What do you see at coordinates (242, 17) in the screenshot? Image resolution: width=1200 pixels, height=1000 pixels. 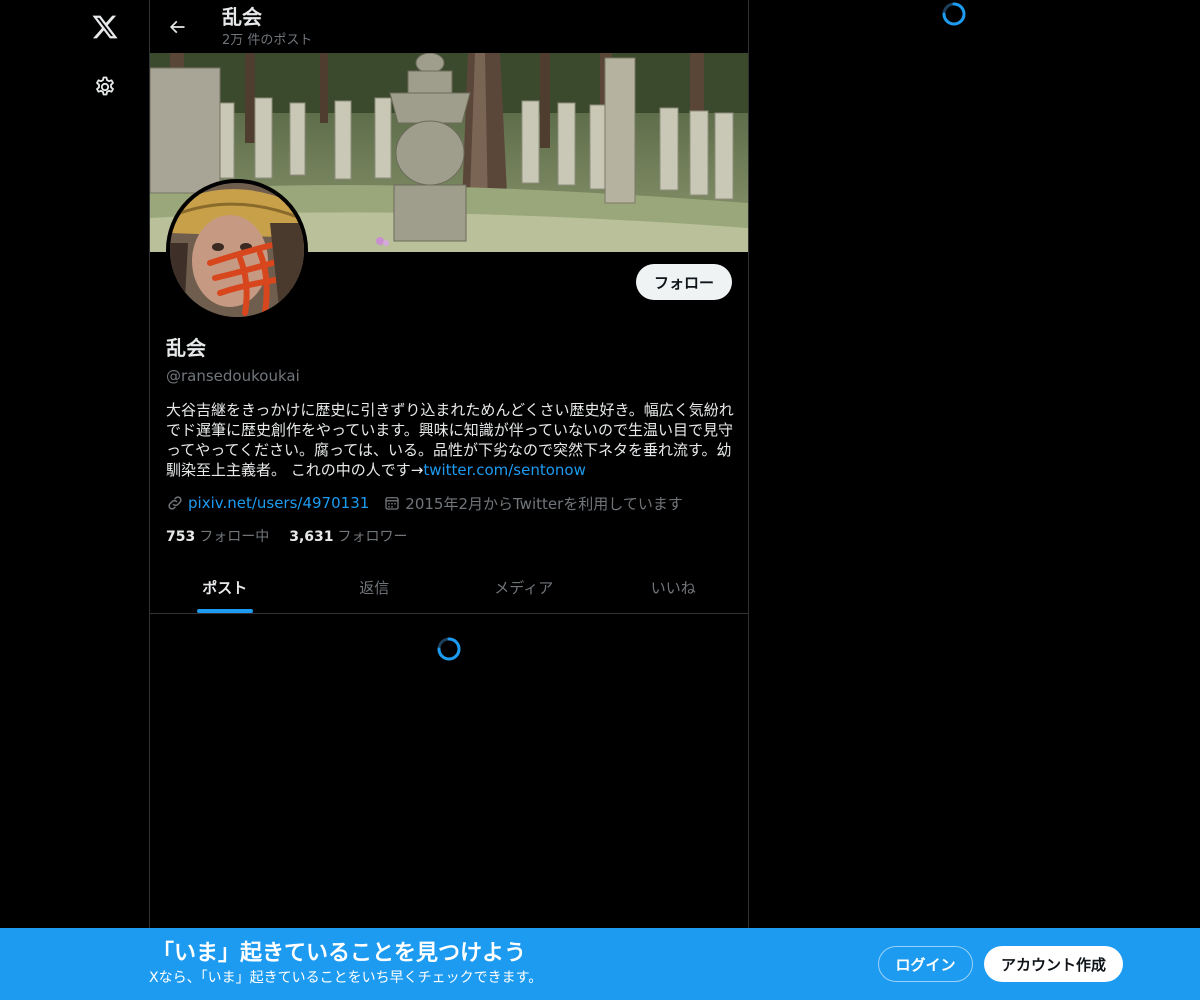 I see `header-title: 乱会` at bounding box center [242, 17].